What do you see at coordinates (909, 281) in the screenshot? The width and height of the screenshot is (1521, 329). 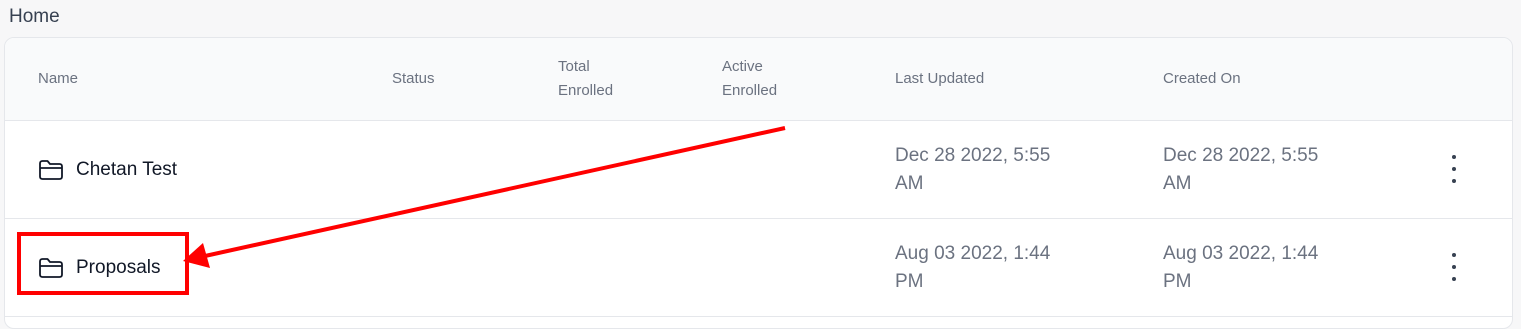 I see `last-updated-line2: PM` at bounding box center [909, 281].